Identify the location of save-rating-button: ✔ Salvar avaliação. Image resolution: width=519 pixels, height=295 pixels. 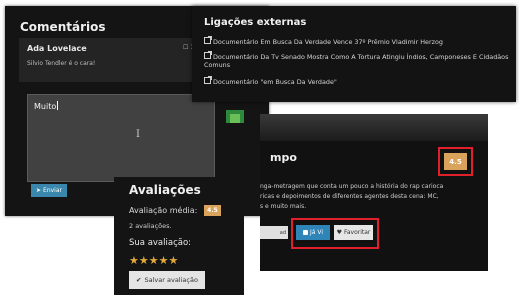
(167, 280).